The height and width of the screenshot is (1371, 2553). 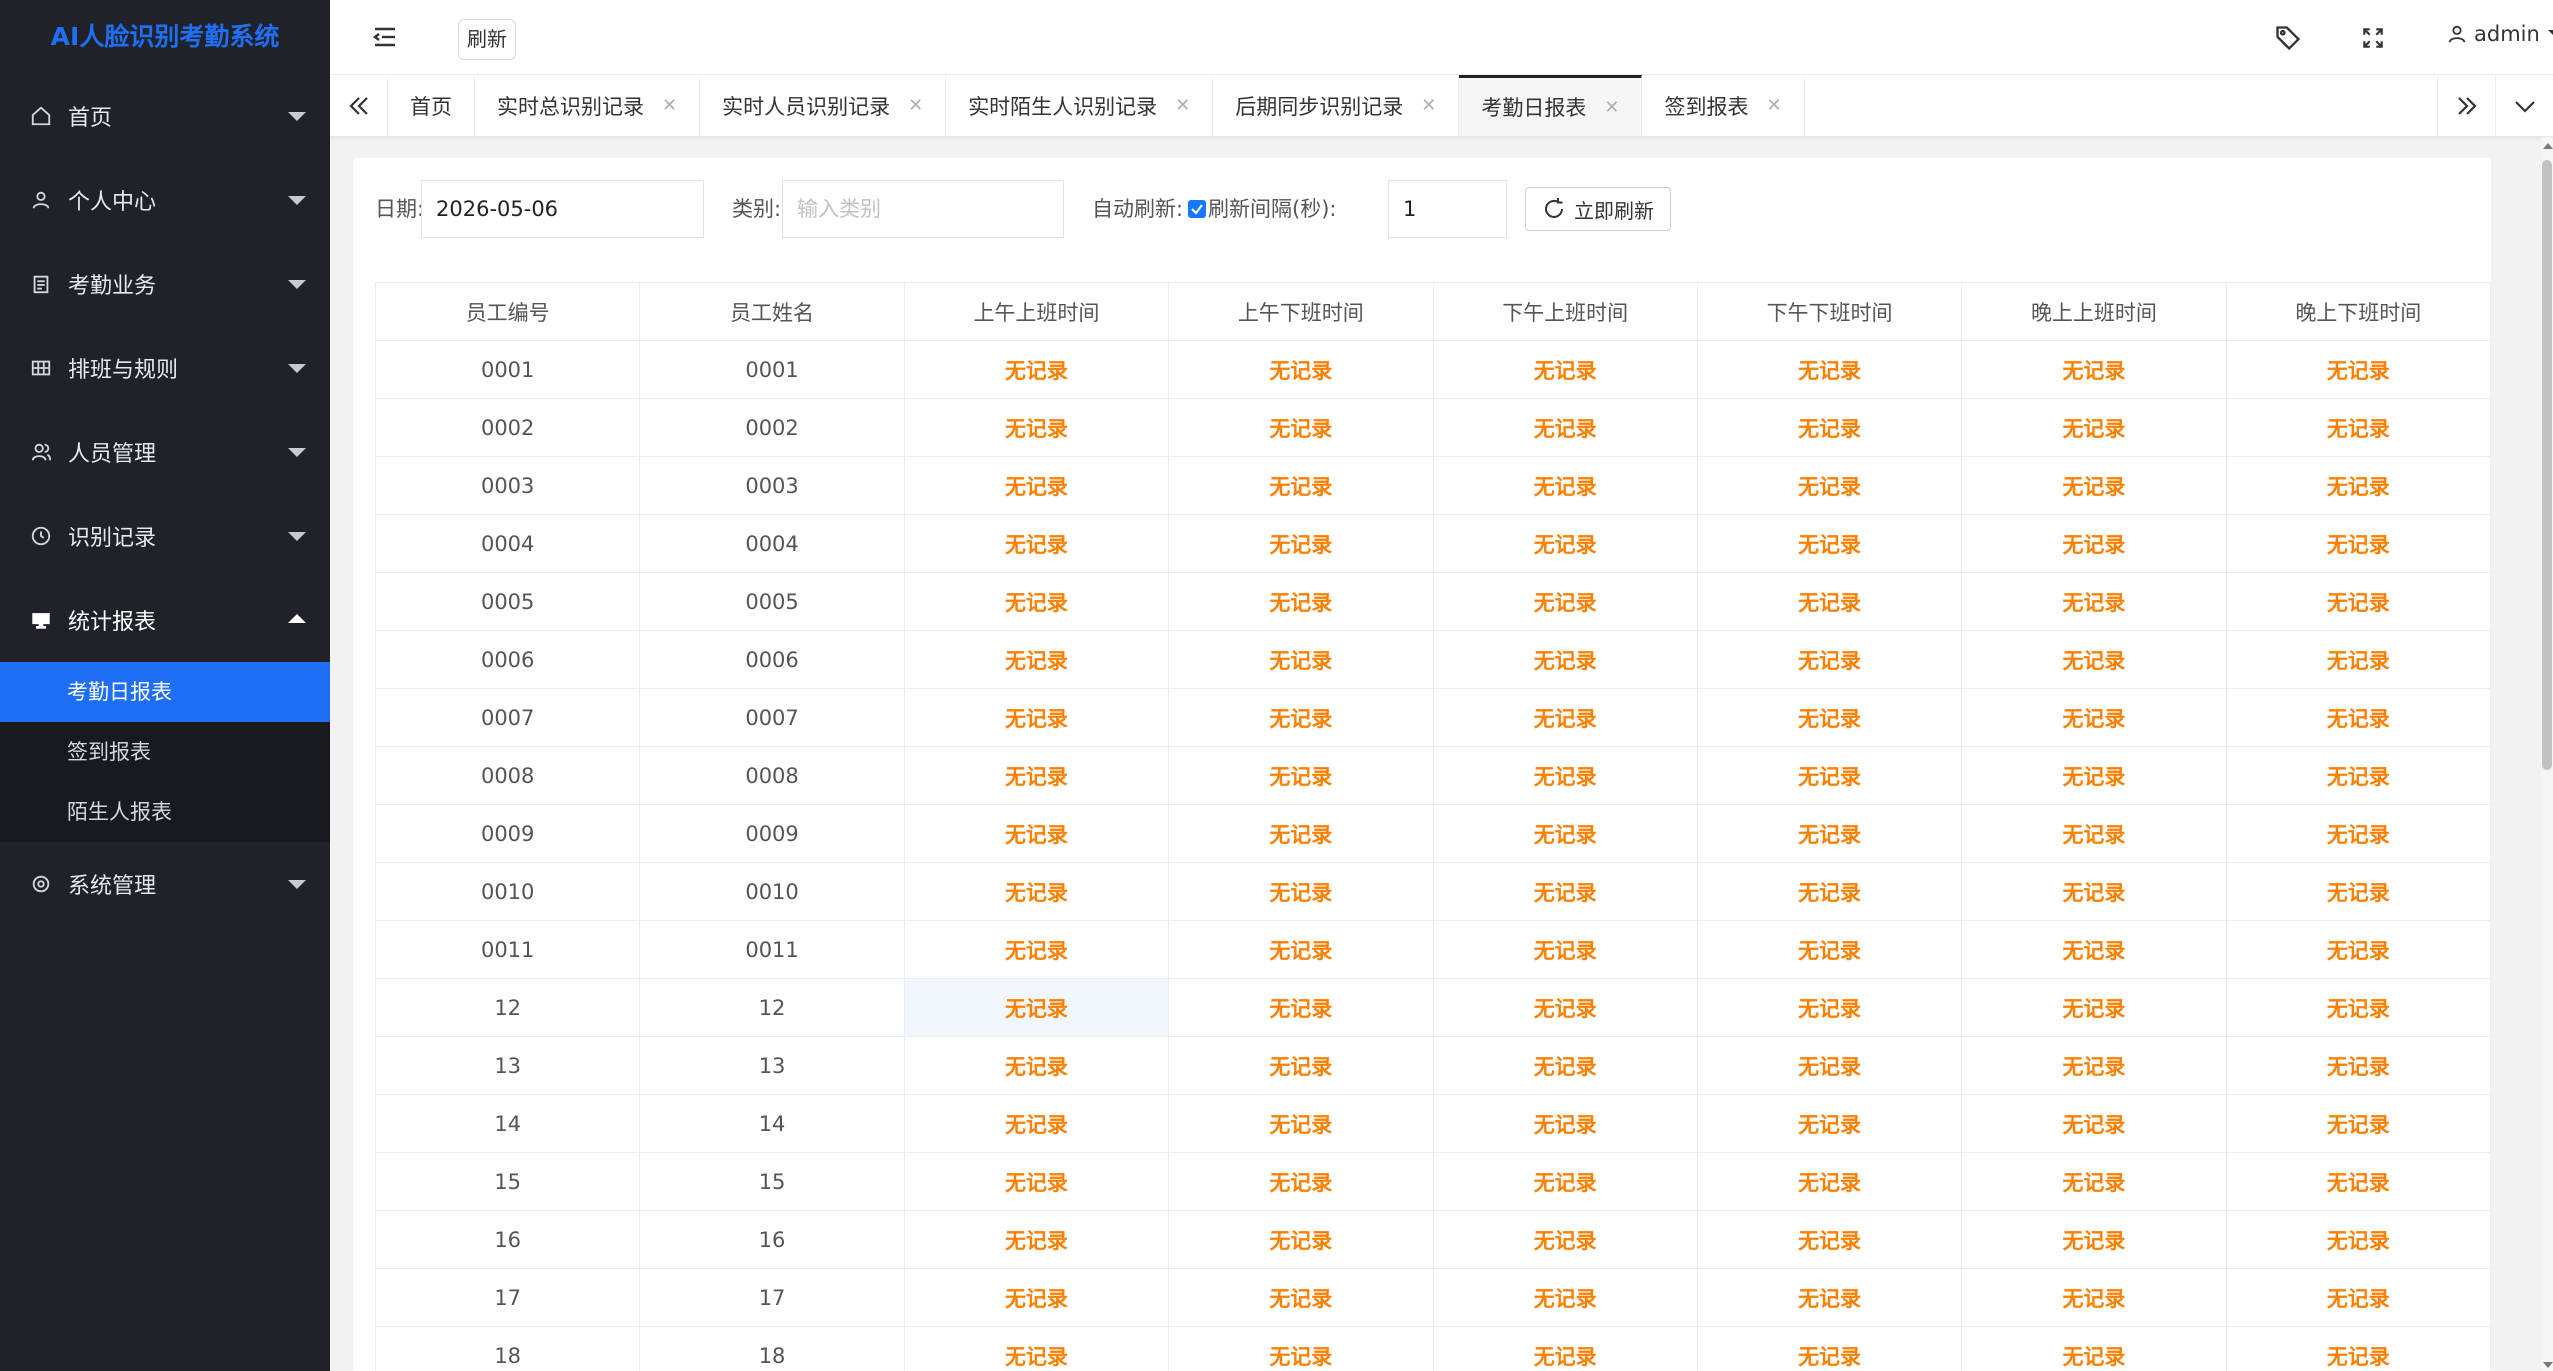 What do you see at coordinates (165, 368) in the screenshot?
I see `sidebar-item-schedule: 排班与规则` at bounding box center [165, 368].